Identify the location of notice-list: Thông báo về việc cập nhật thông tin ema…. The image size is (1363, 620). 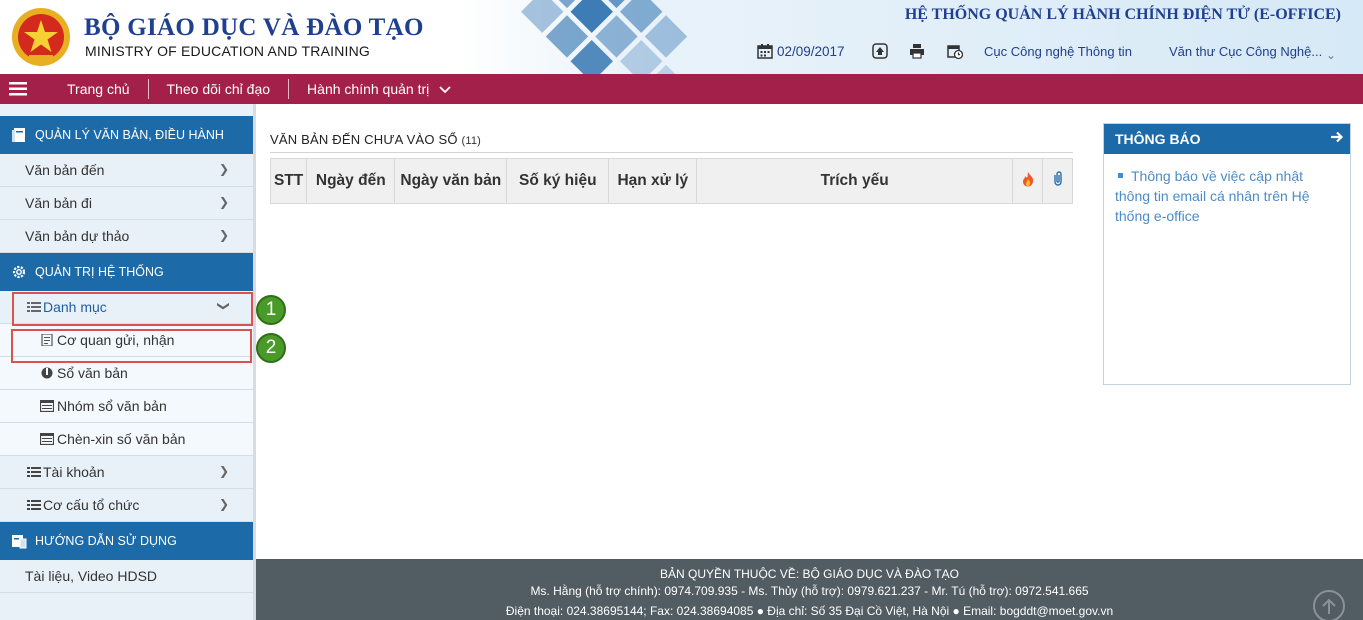
(1227, 190).